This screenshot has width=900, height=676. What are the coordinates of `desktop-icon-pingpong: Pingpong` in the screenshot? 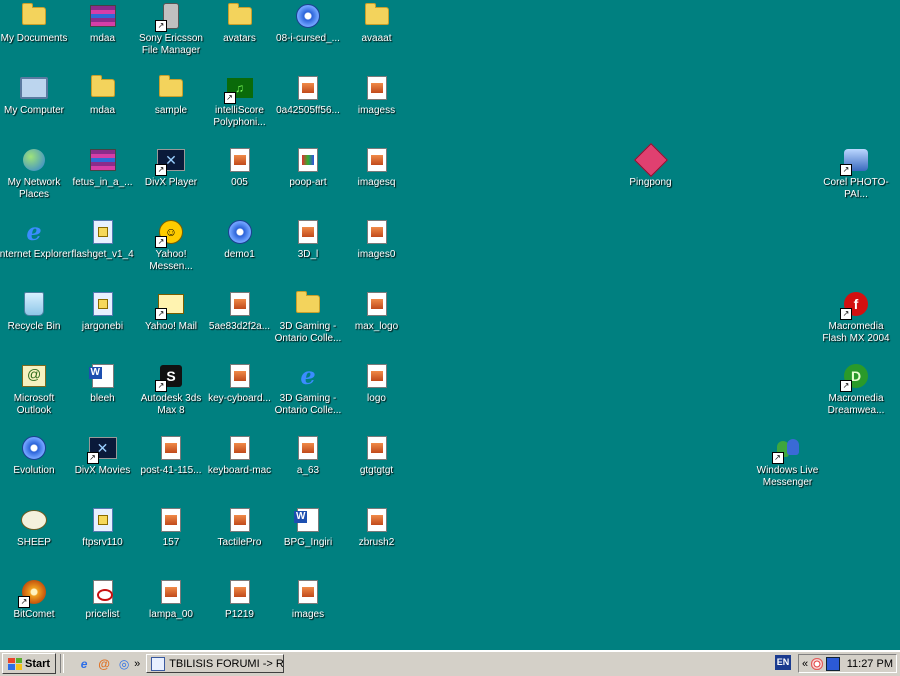 It's located at (651, 177).